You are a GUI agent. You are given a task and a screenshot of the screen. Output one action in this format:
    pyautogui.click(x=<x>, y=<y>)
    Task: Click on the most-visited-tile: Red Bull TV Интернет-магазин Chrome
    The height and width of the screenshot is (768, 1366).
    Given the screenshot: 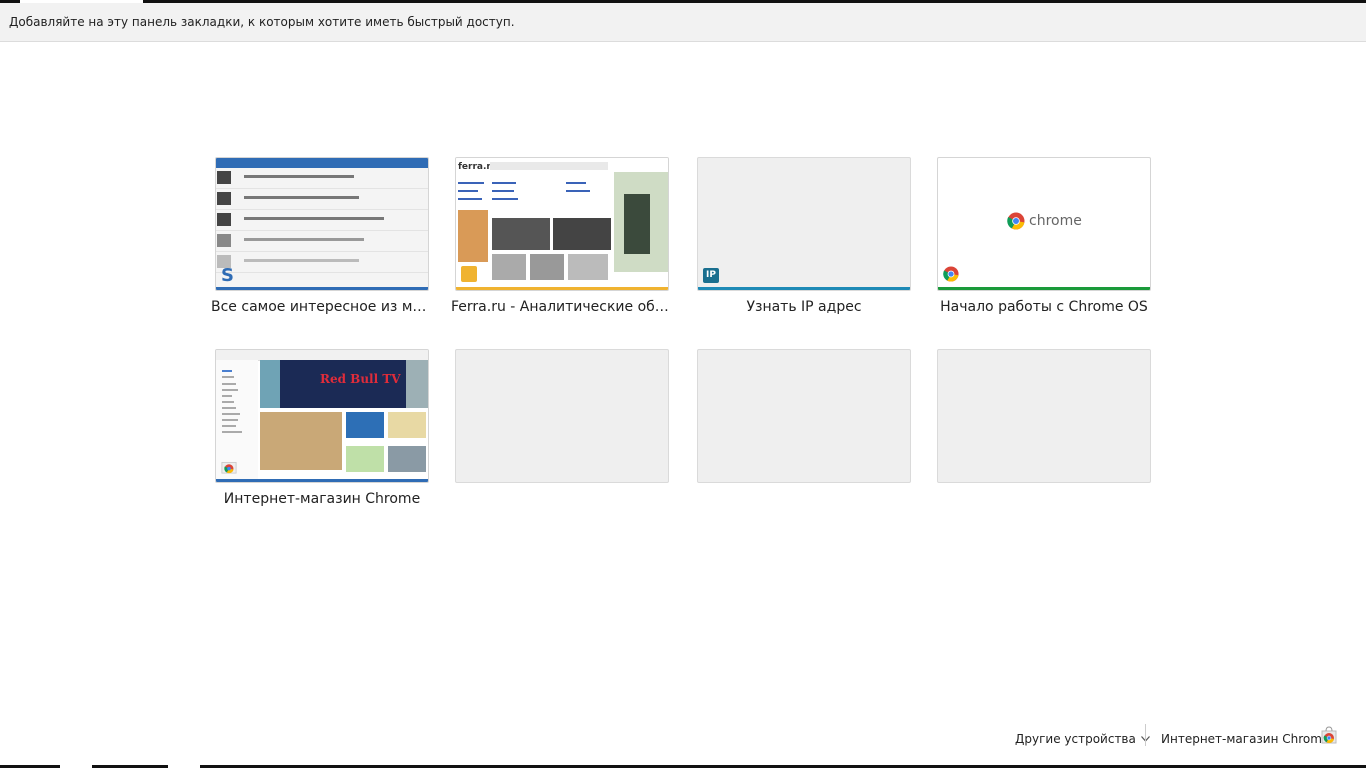 What is the action you would take?
    pyautogui.click(x=322, y=428)
    